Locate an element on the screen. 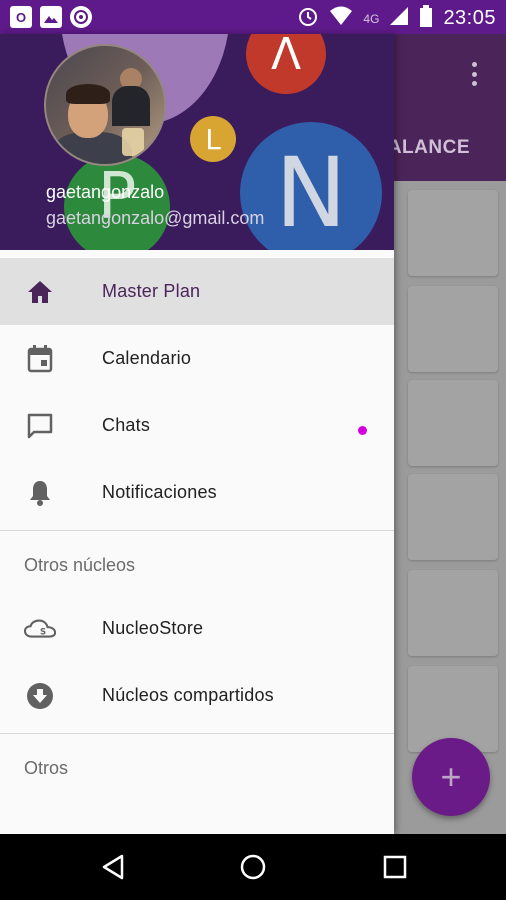  drawer-item-label: Chats is located at coordinates (126, 425).